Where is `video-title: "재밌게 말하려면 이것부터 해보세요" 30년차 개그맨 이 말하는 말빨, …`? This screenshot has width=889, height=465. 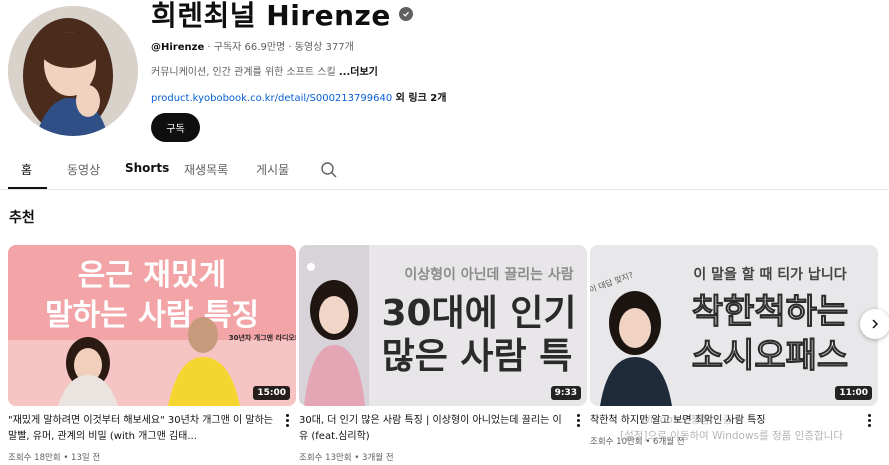
video-title: "재밌게 말하려면 이것부터 해보세요" 30년차 개그맨 이 말하는 말빨, … is located at coordinates (143, 429).